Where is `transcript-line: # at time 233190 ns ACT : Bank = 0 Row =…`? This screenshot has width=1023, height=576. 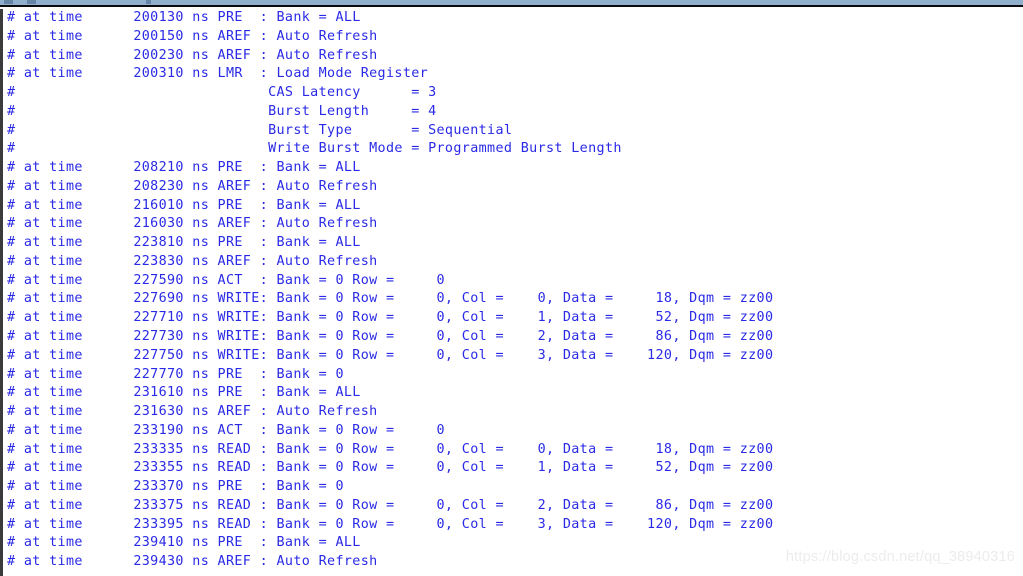 transcript-line: # at time 233190 ns ACT : Bank = 0 Row =… is located at coordinates (226, 430).